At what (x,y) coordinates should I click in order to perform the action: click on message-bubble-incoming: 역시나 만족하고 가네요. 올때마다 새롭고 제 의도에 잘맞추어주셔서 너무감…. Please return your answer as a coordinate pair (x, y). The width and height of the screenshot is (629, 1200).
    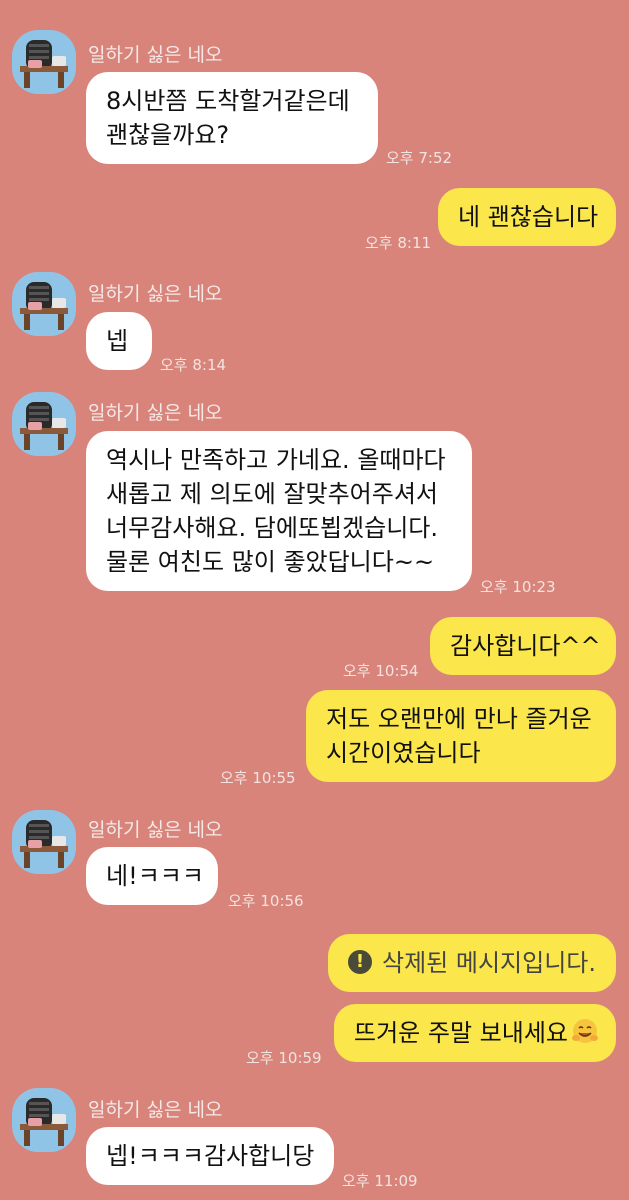
    Looking at the image, I should click on (279, 511).